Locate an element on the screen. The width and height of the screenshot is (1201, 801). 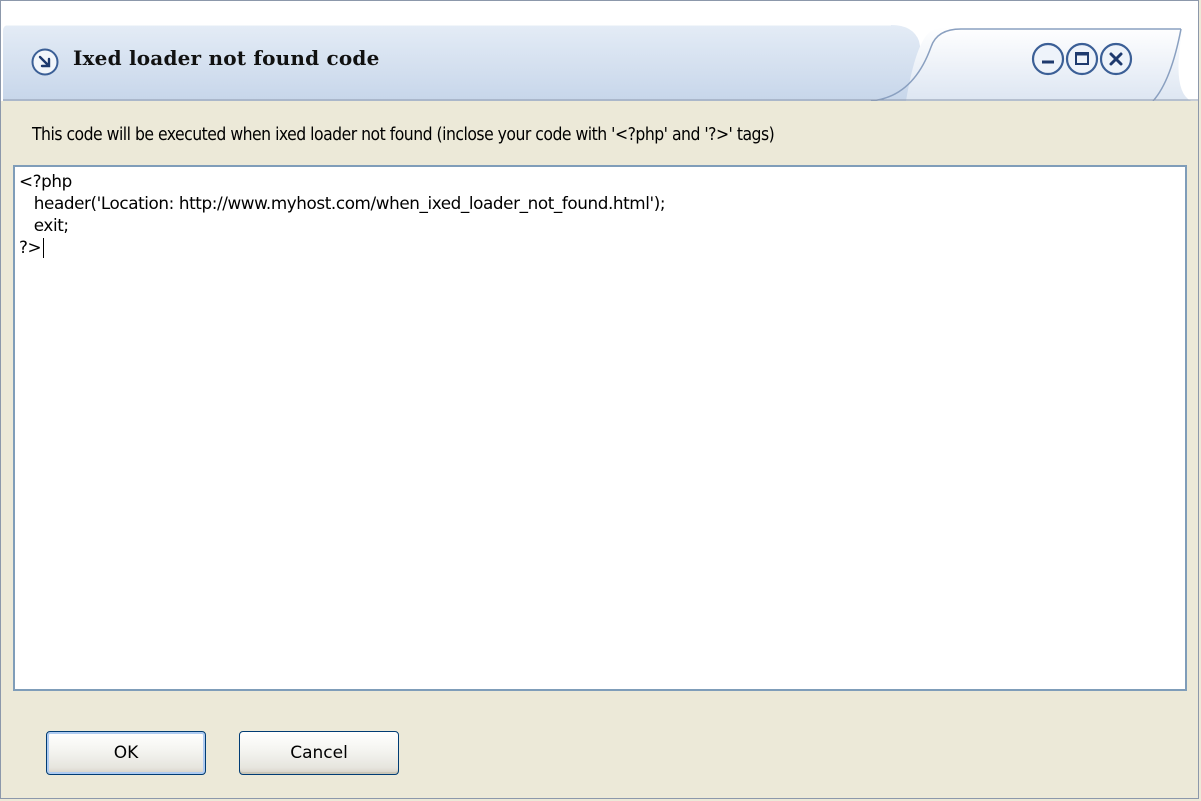
maximize-icon is located at coordinates (1082, 59).